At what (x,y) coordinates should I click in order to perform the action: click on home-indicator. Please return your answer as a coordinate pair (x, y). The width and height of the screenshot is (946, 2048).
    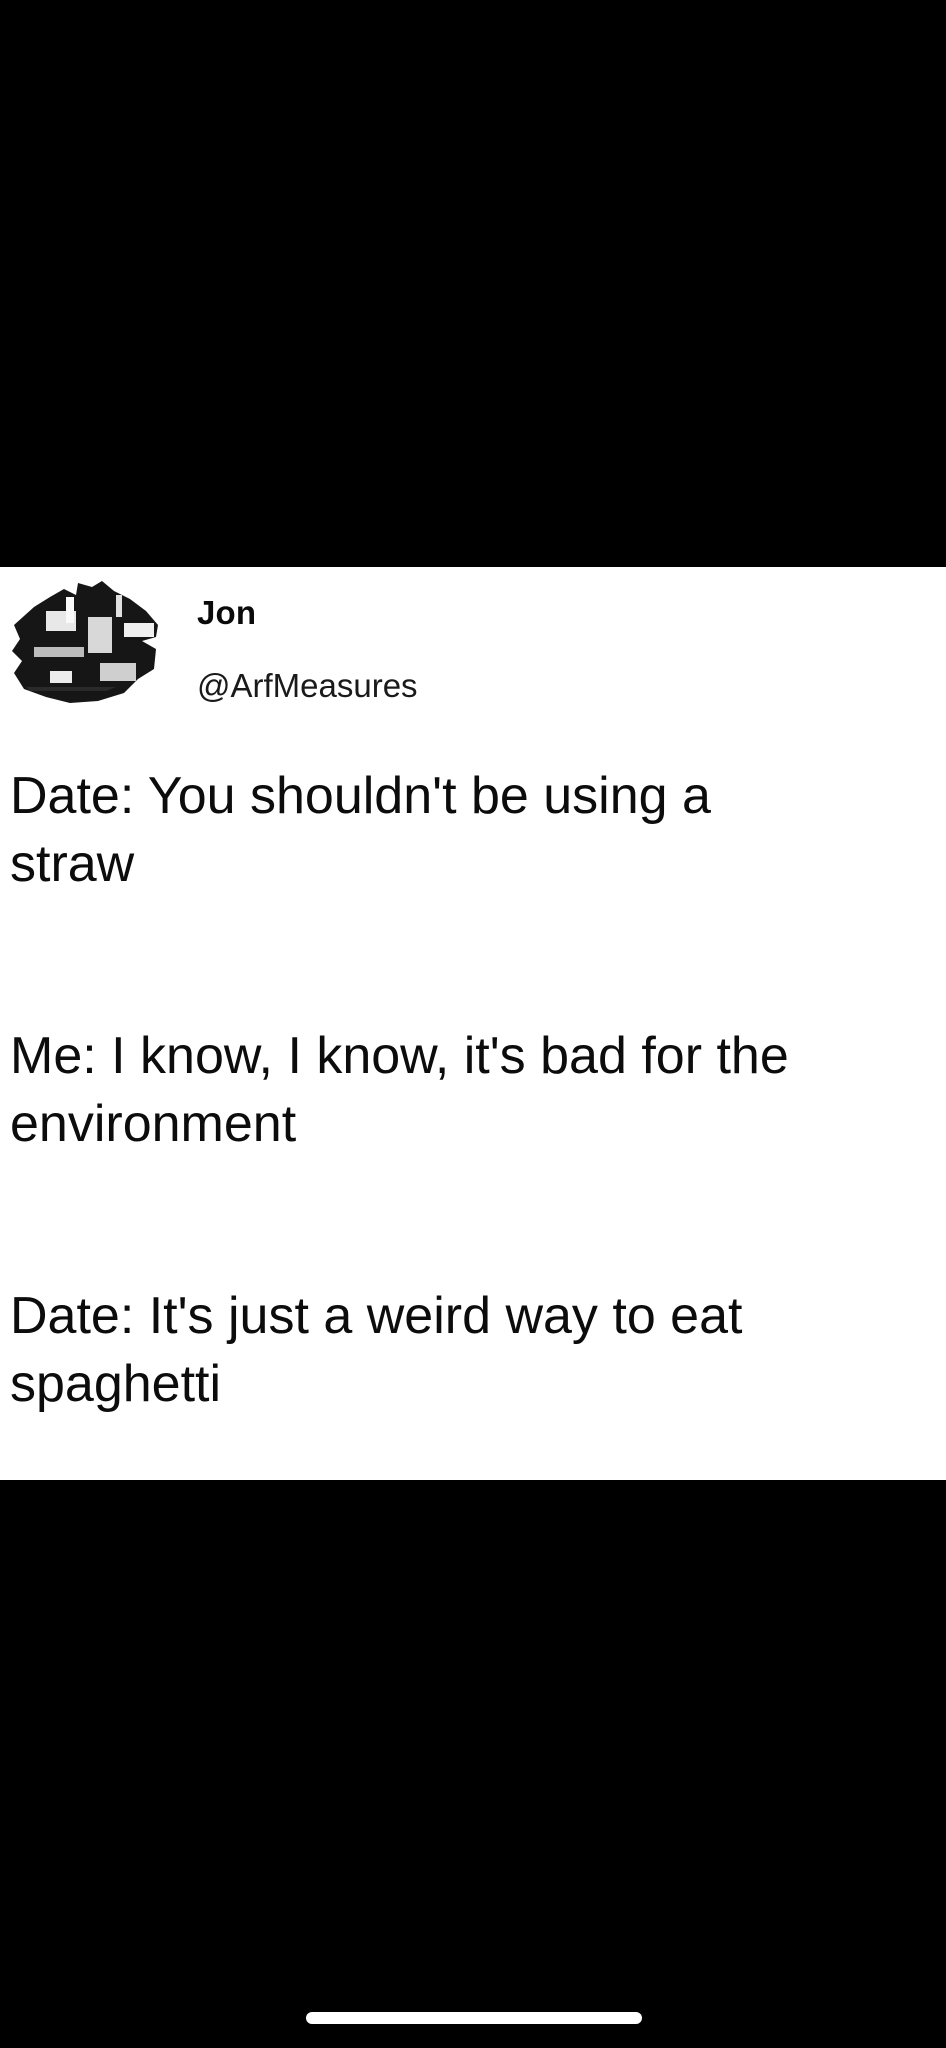
    Looking at the image, I should click on (474, 2018).